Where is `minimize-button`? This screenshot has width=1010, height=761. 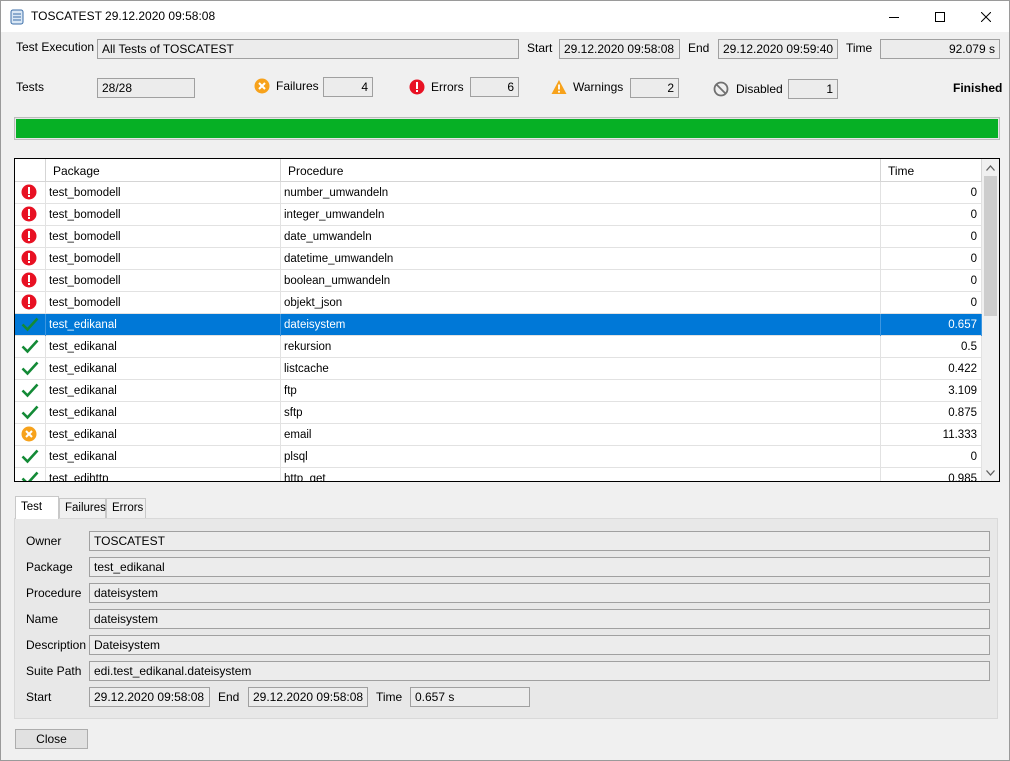
minimize-button is located at coordinates (894, 16).